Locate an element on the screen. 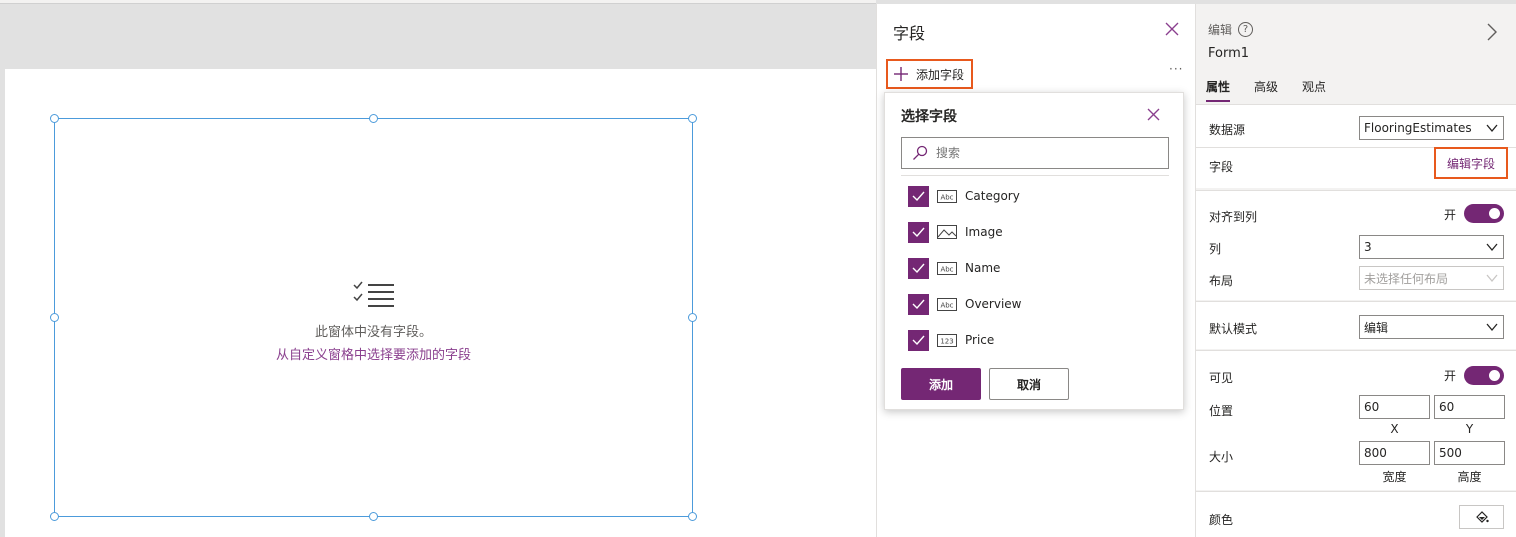  search-field-box is located at coordinates (1035, 153).